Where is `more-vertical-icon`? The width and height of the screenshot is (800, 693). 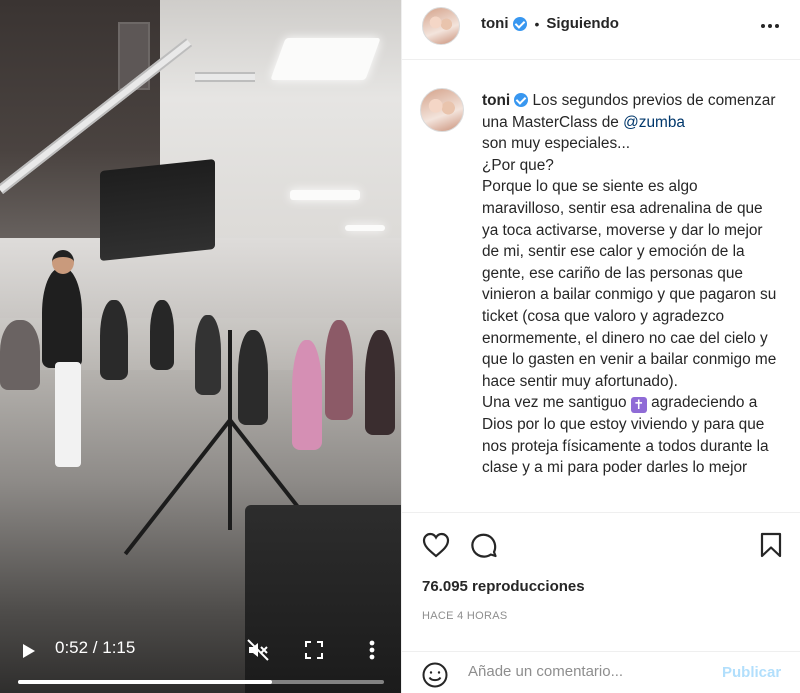
more-vertical-icon is located at coordinates (372, 650).